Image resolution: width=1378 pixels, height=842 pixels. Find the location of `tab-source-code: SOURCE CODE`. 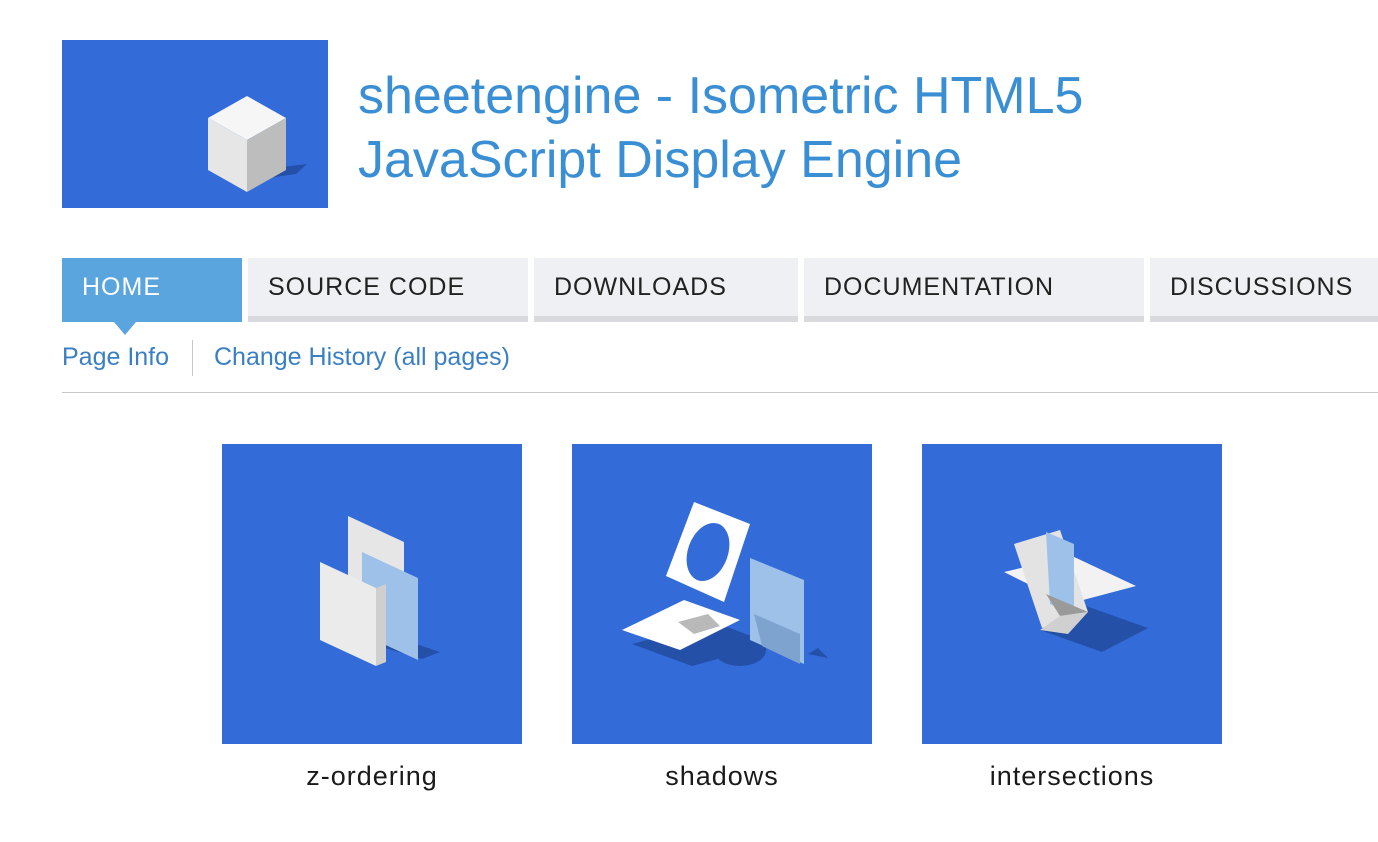

tab-source-code: SOURCE CODE is located at coordinates (388, 290).